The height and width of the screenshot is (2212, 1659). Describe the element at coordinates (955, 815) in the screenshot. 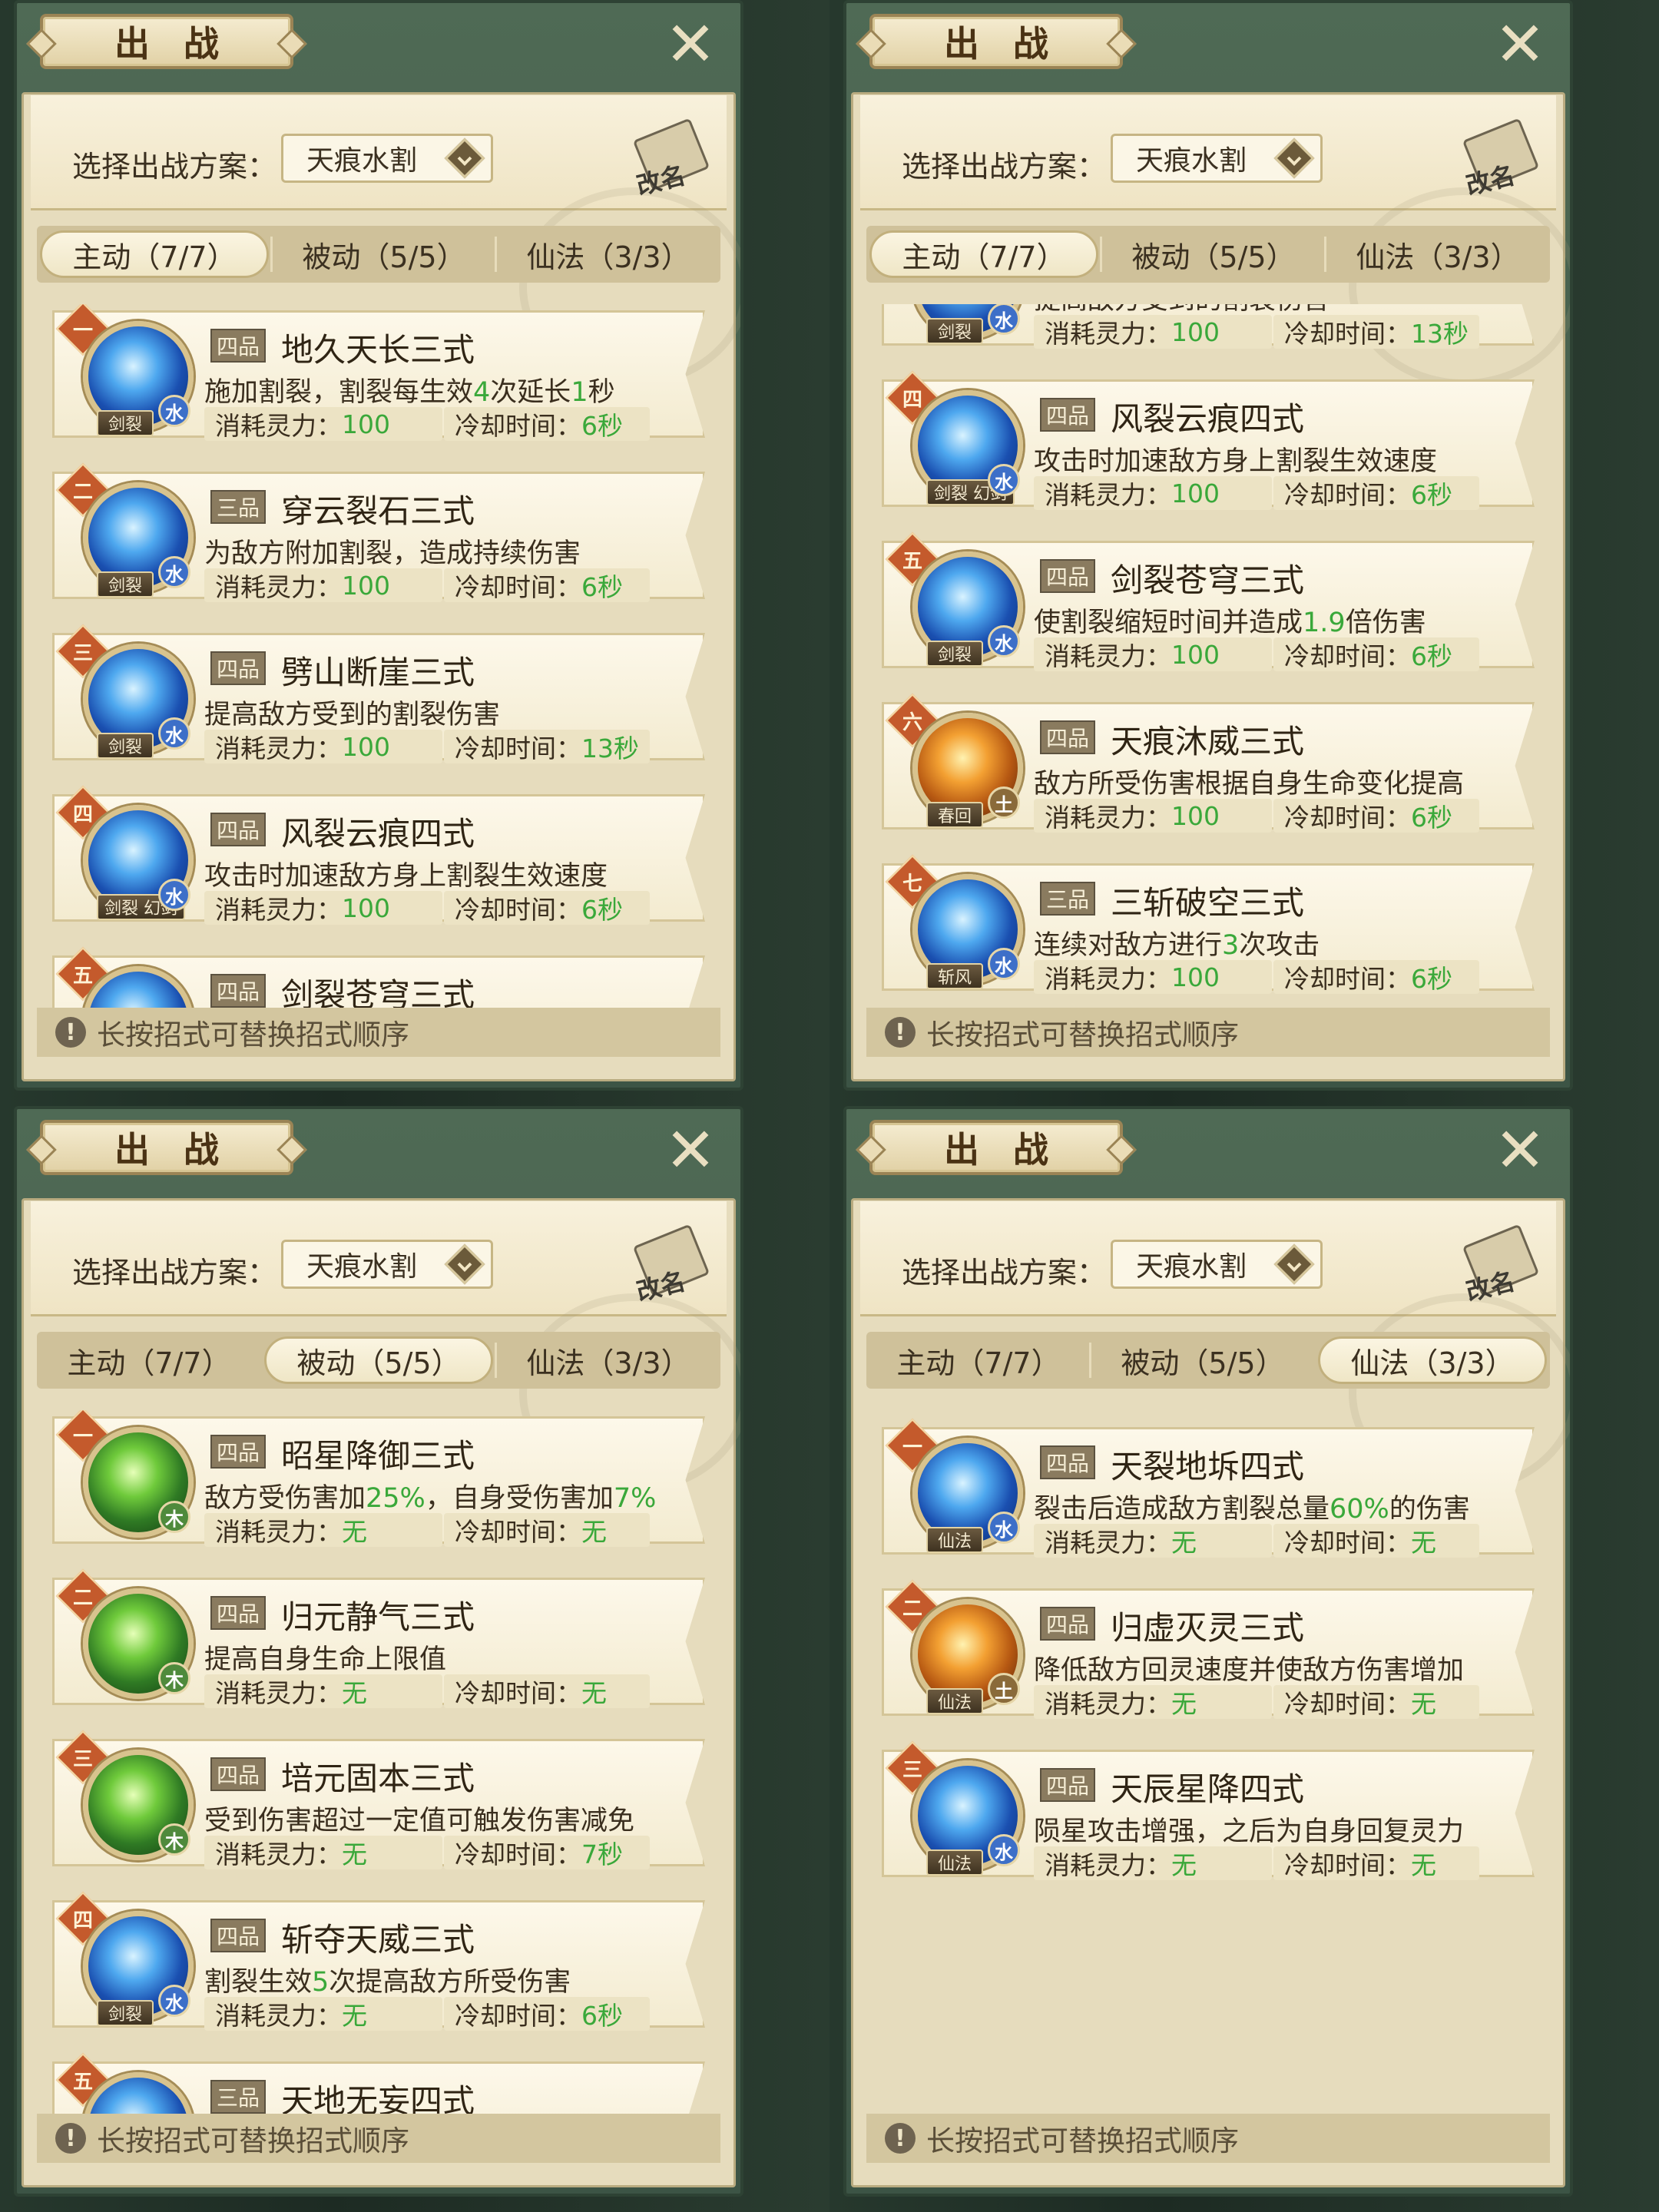

I see `skill-tag: 春回` at that location.